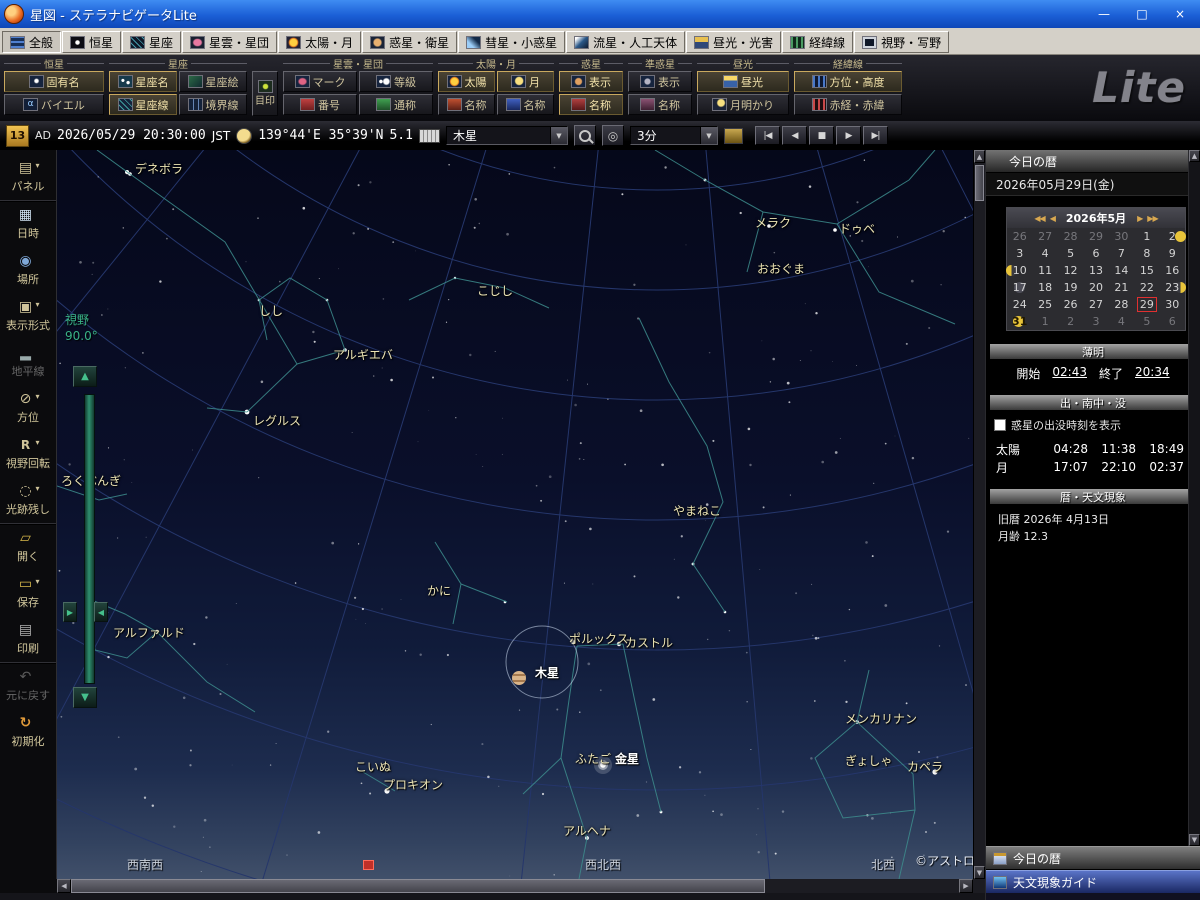 Image resolution: width=1200 pixels, height=900 pixels. I want to click on datetime-value: 2026/05/29 20:30:00, so click(131, 135).